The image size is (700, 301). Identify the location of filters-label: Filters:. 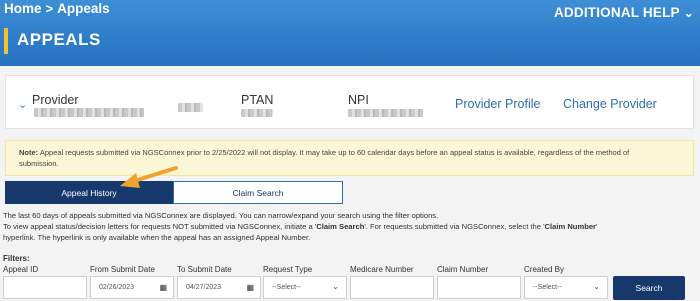
(16, 258).